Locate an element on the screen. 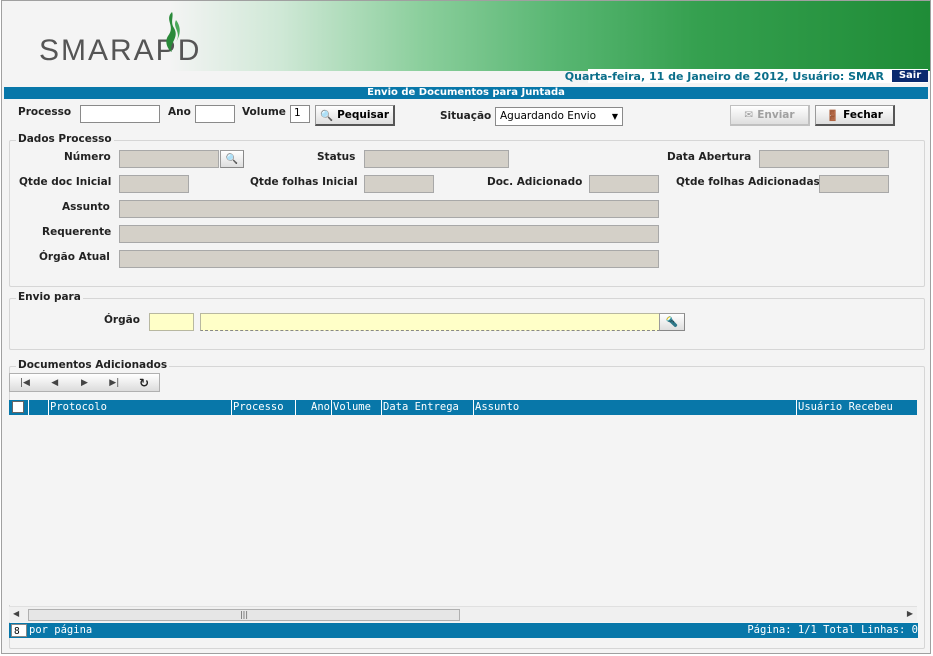  orgao-lookup-button: 🔦 is located at coordinates (672, 322).